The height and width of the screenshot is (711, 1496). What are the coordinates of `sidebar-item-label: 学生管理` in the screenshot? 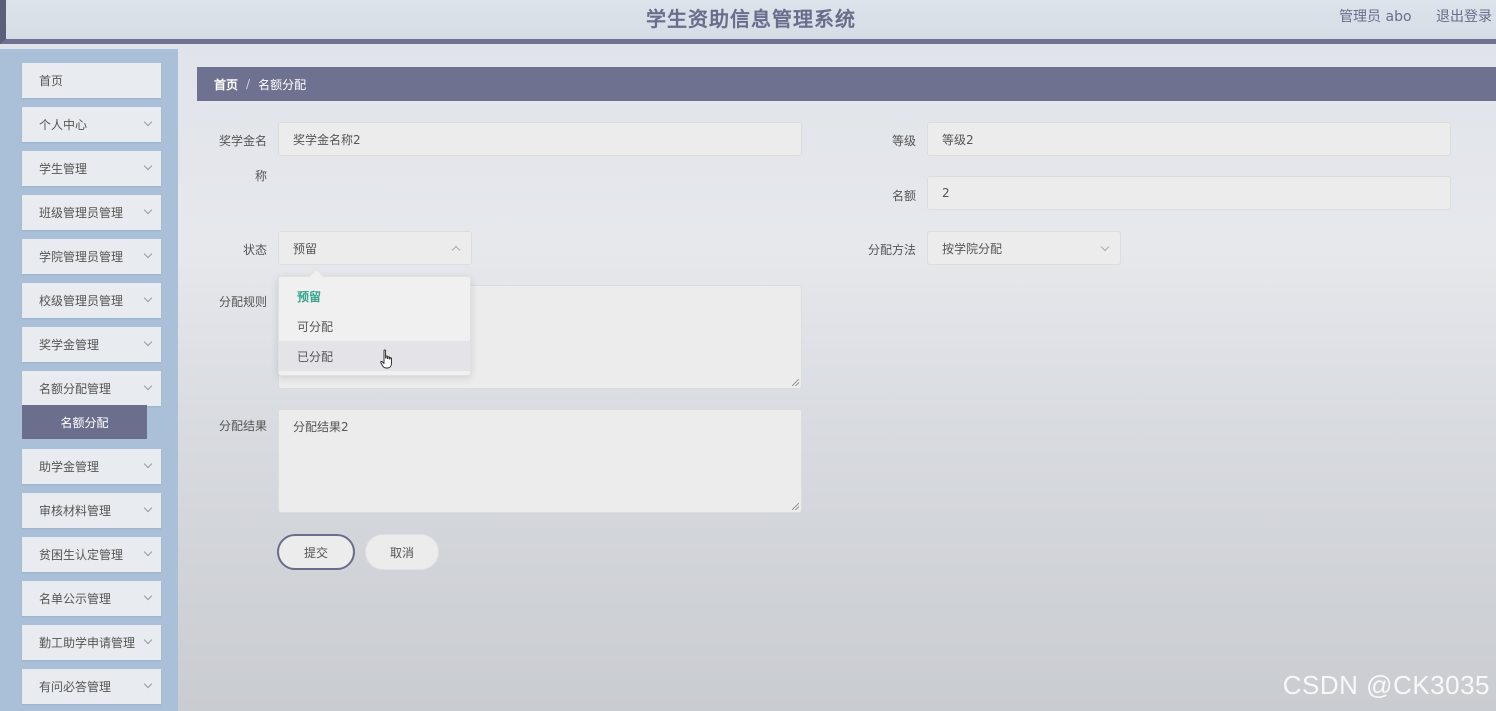 It's located at (63, 169).